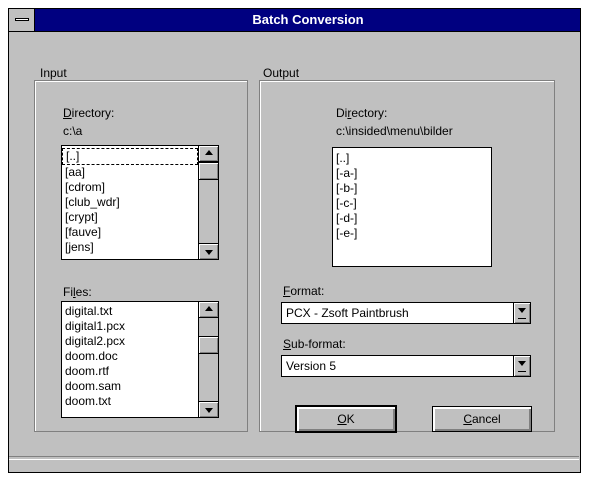 The image size is (589, 480). Describe the element at coordinates (311, 366) in the screenshot. I see `subformat-select-value: Version 5` at that location.